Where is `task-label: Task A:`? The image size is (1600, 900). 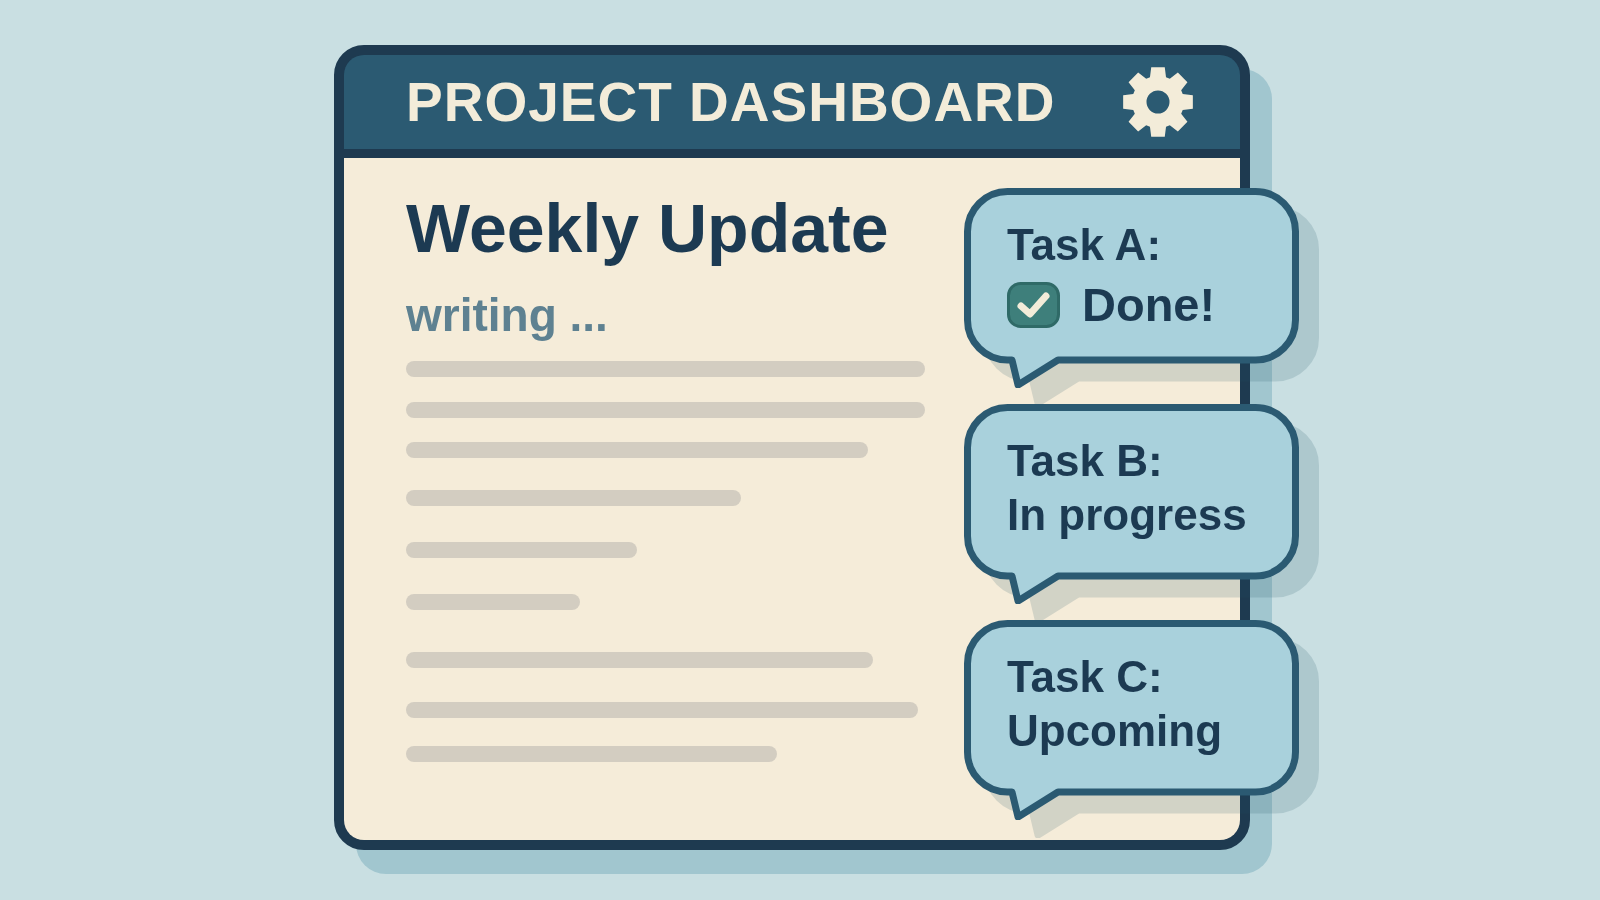
task-label: Task A: is located at coordinates (1084, 245).